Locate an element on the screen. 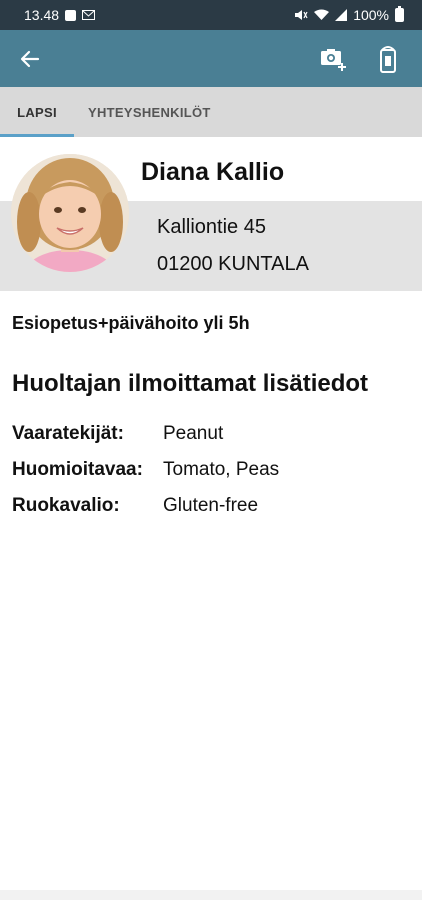 Image resolution: width=422 pixels, height=900 pixels. info-row-notes: Huomioitavaa: Tomato, Peas is located at coordinates (145, 470).